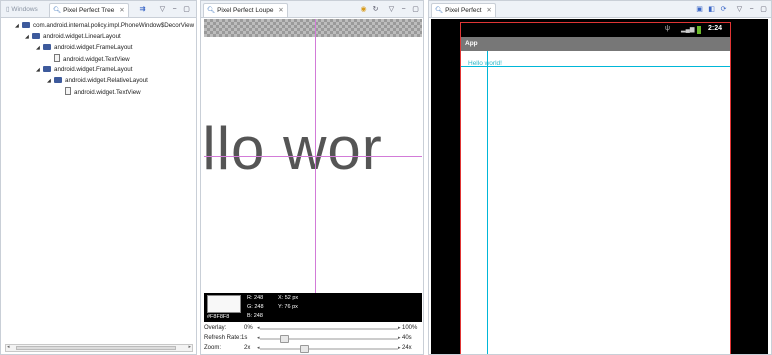 The image size is (772, 355). What do you see at coordinates (600, 9) in the screenshot?
I see `pixel-perfect-tabbar: 🔍︎ Pixel Perfect ✕ ▣ ◧ ⟳ ▽ − ▢` at bounding box center [600, 9].